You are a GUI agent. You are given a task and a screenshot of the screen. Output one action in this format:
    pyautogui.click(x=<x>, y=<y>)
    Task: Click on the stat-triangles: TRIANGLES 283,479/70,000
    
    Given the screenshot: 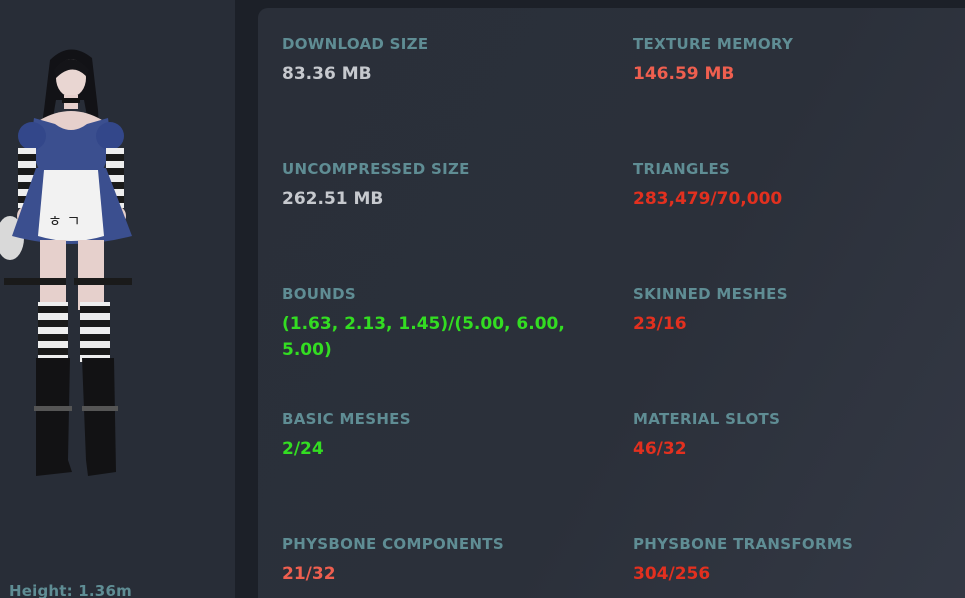 What is the action you would take?
    pyautogui.click(x=793, y=185)
    